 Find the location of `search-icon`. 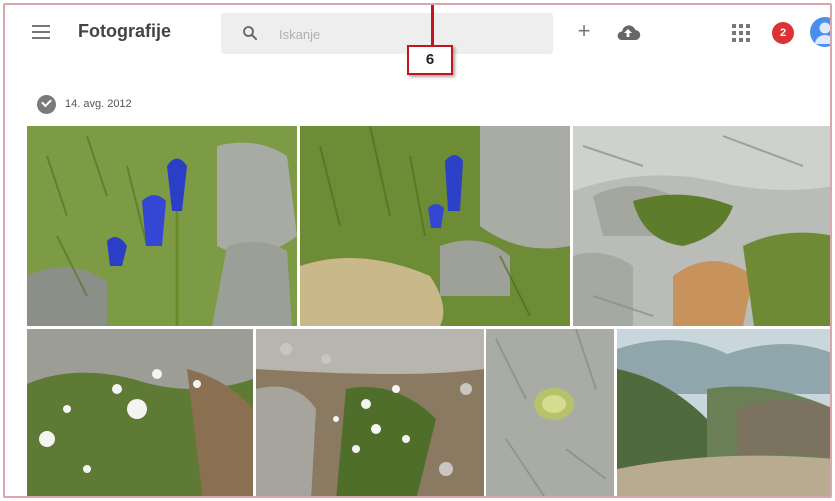

search-icon is located at coordinates (250, 33).